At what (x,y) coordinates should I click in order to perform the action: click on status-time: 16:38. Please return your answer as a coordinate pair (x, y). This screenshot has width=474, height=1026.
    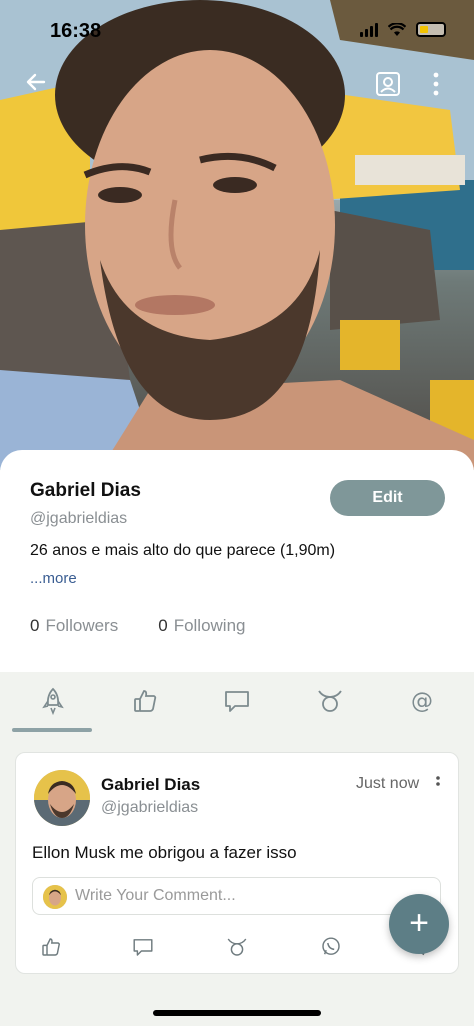
    Looking at the image, I should click on (76, 31).